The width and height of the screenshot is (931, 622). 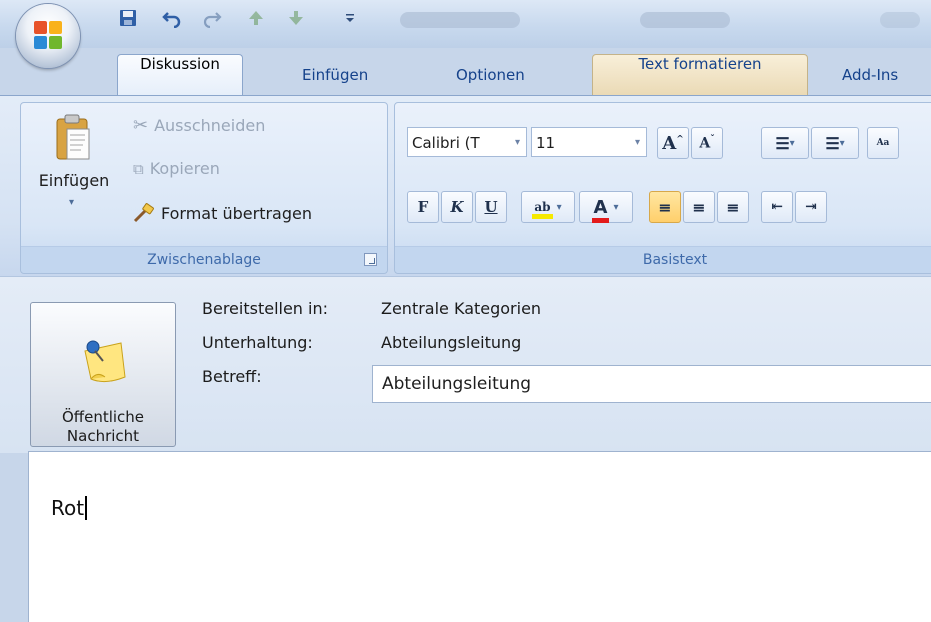 I want to click on customize-icon, so click(x=350, y=18).